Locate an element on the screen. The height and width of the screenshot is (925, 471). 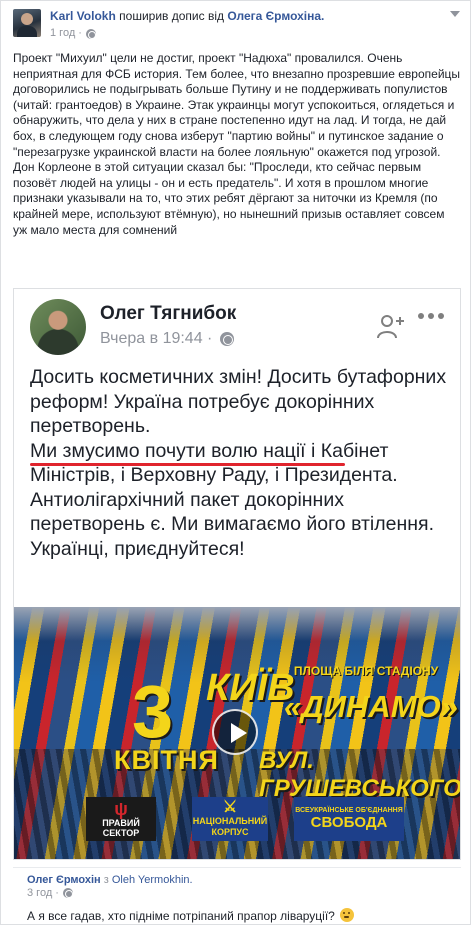
share-action-text: поширив допис від is located at coordinates (171, 16).